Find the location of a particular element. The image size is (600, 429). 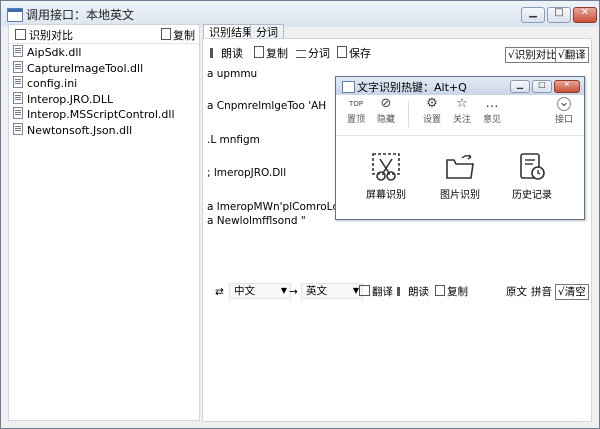

compare-toggle: 识别对比 is located at coordinates (44, 35).